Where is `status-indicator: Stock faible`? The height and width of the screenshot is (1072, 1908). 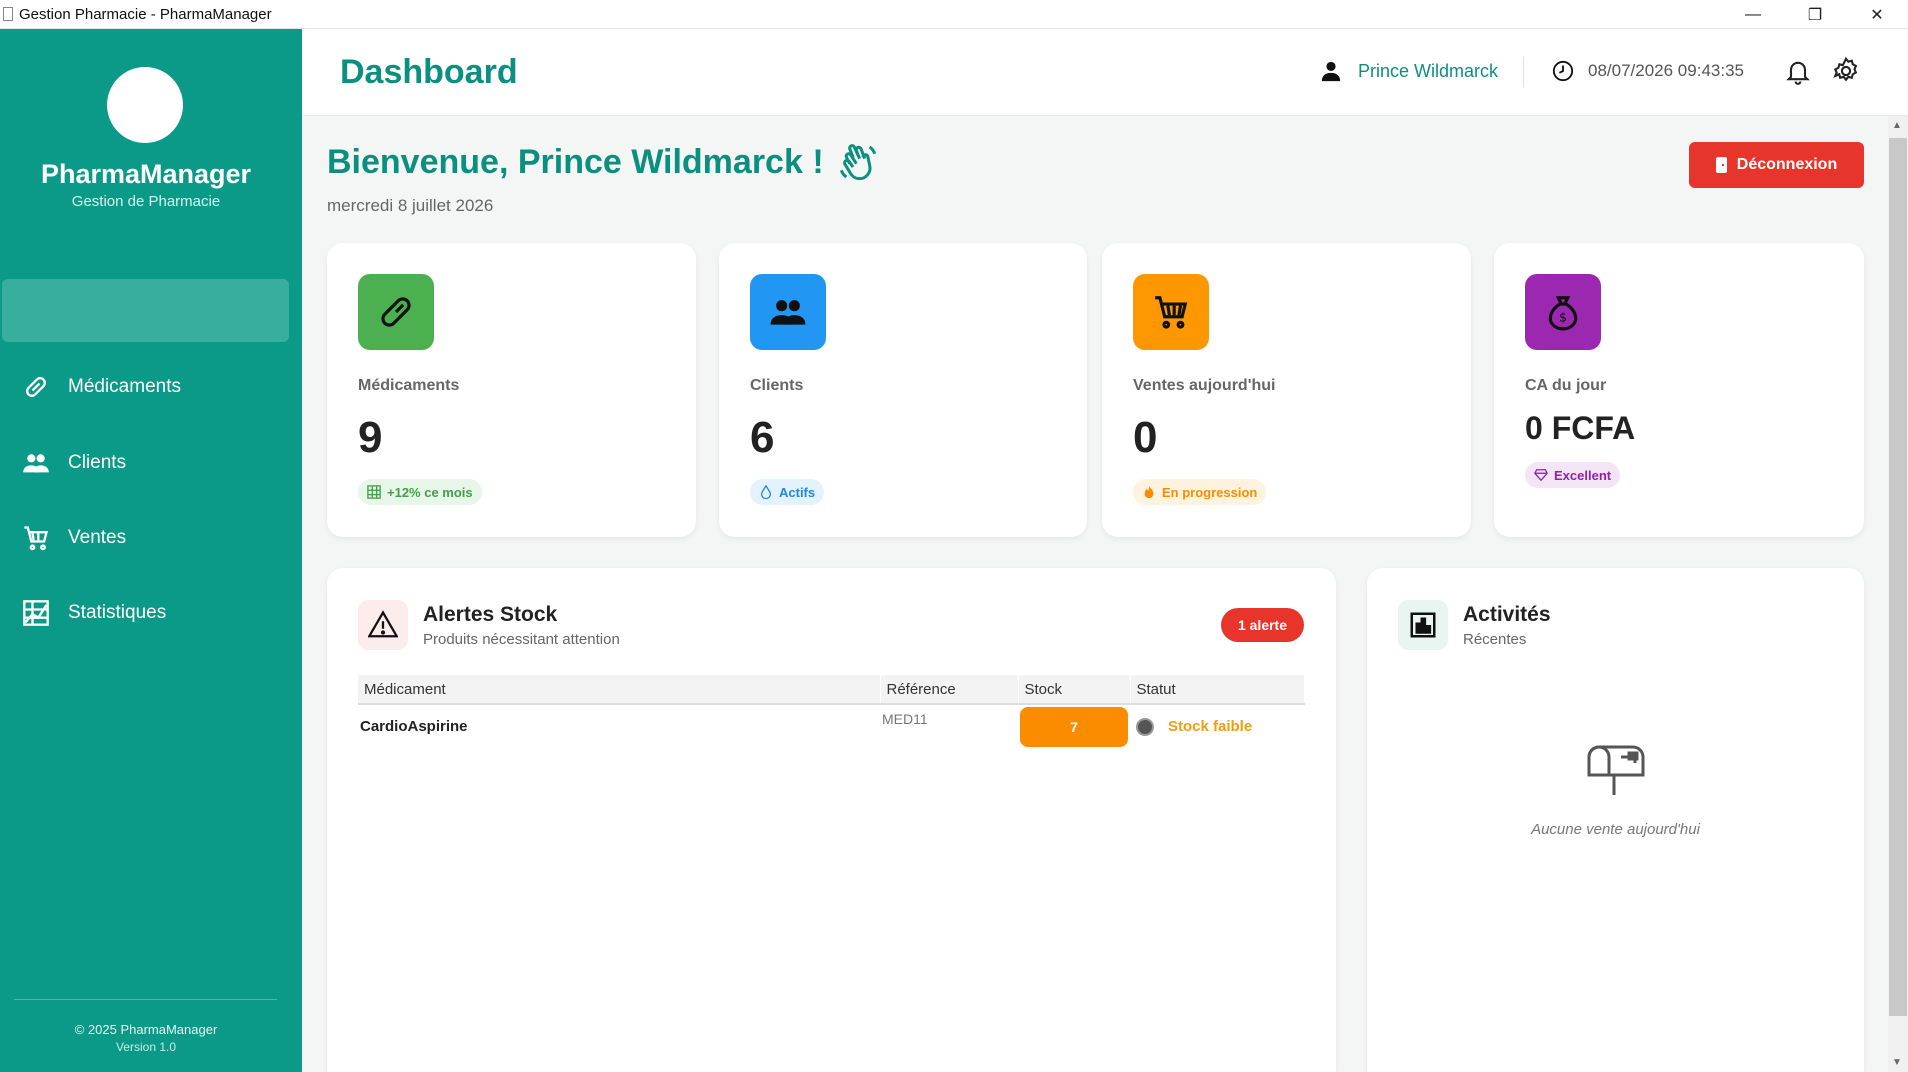 status-indicator: Stock faible is located at coordinates (1218, 726).